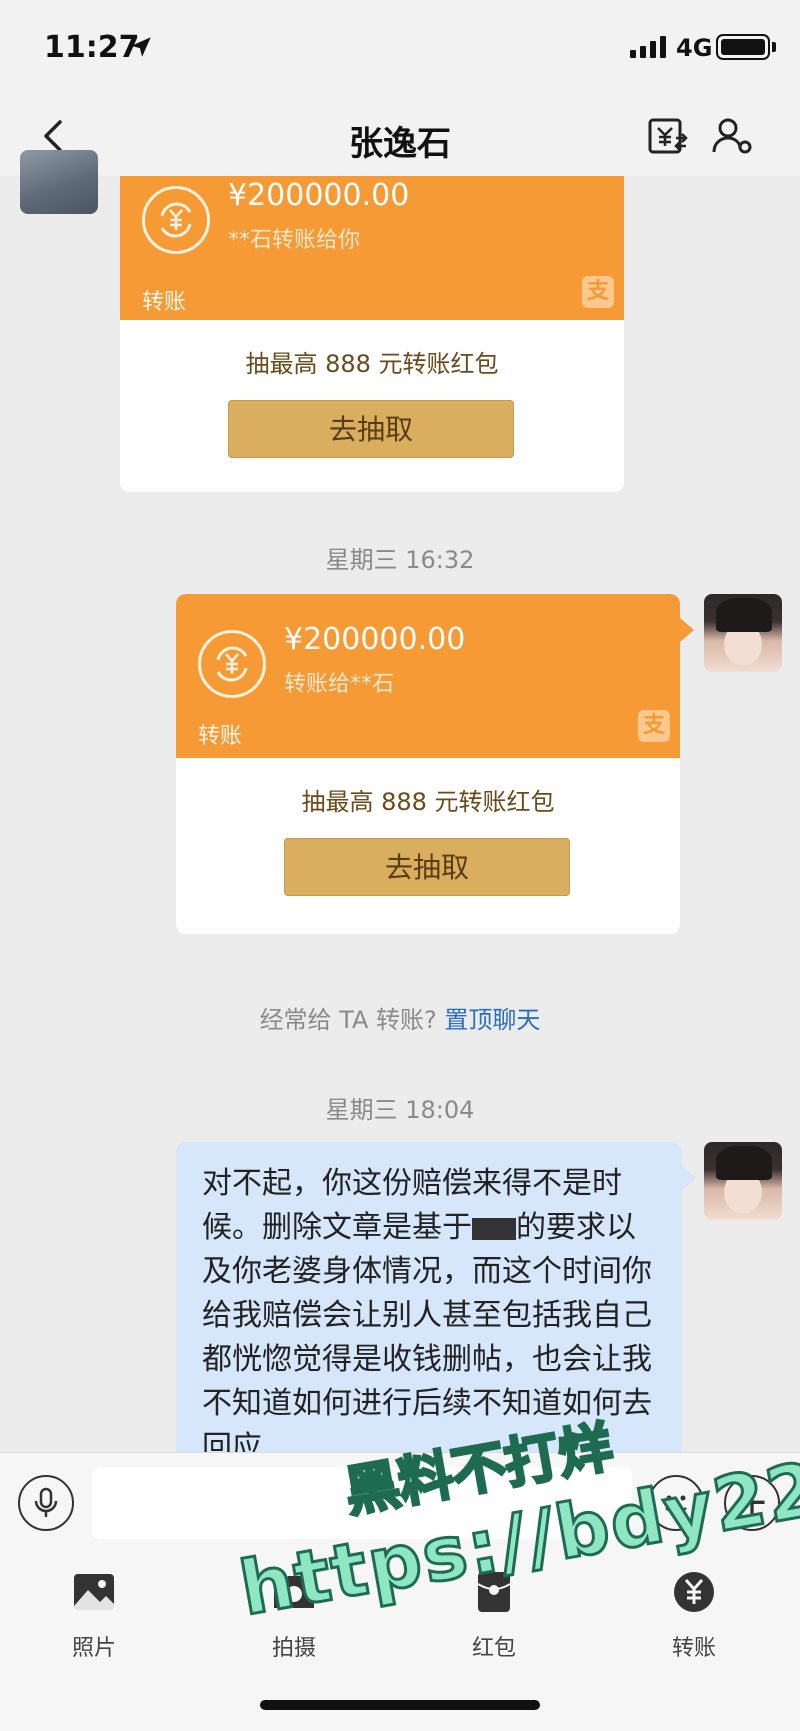 The image size is (800, 1731). What do you see at coordinates (141, 47) in the screenshot?
I see `location-arrow-icon` at bounding box center [141, 47].